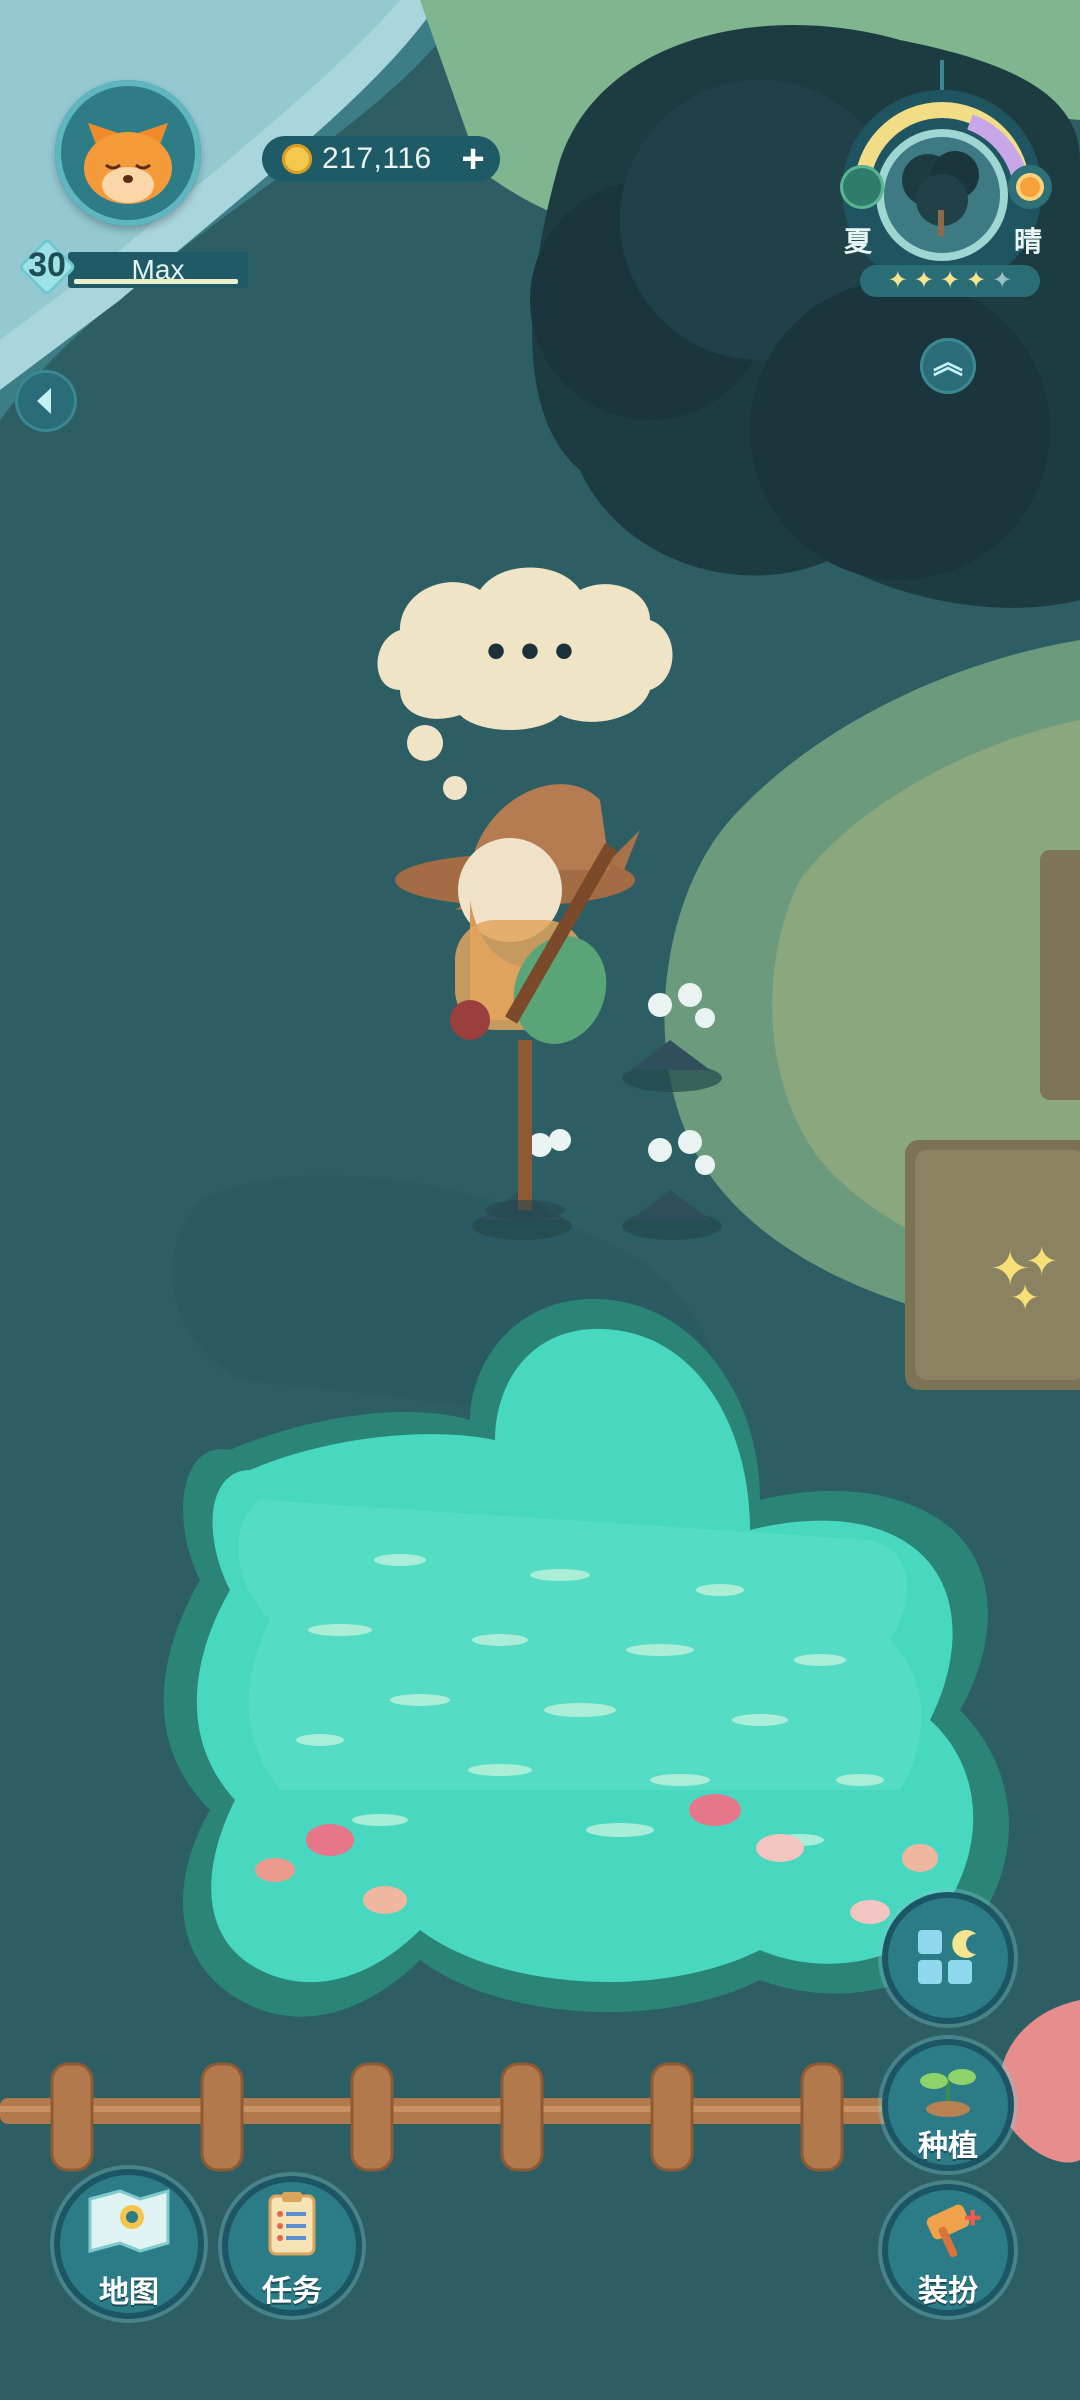  What do you see at coordinates (156, 281) in the screenshot?
I see `xp-progress-fill` at bounding box center [156, 281].